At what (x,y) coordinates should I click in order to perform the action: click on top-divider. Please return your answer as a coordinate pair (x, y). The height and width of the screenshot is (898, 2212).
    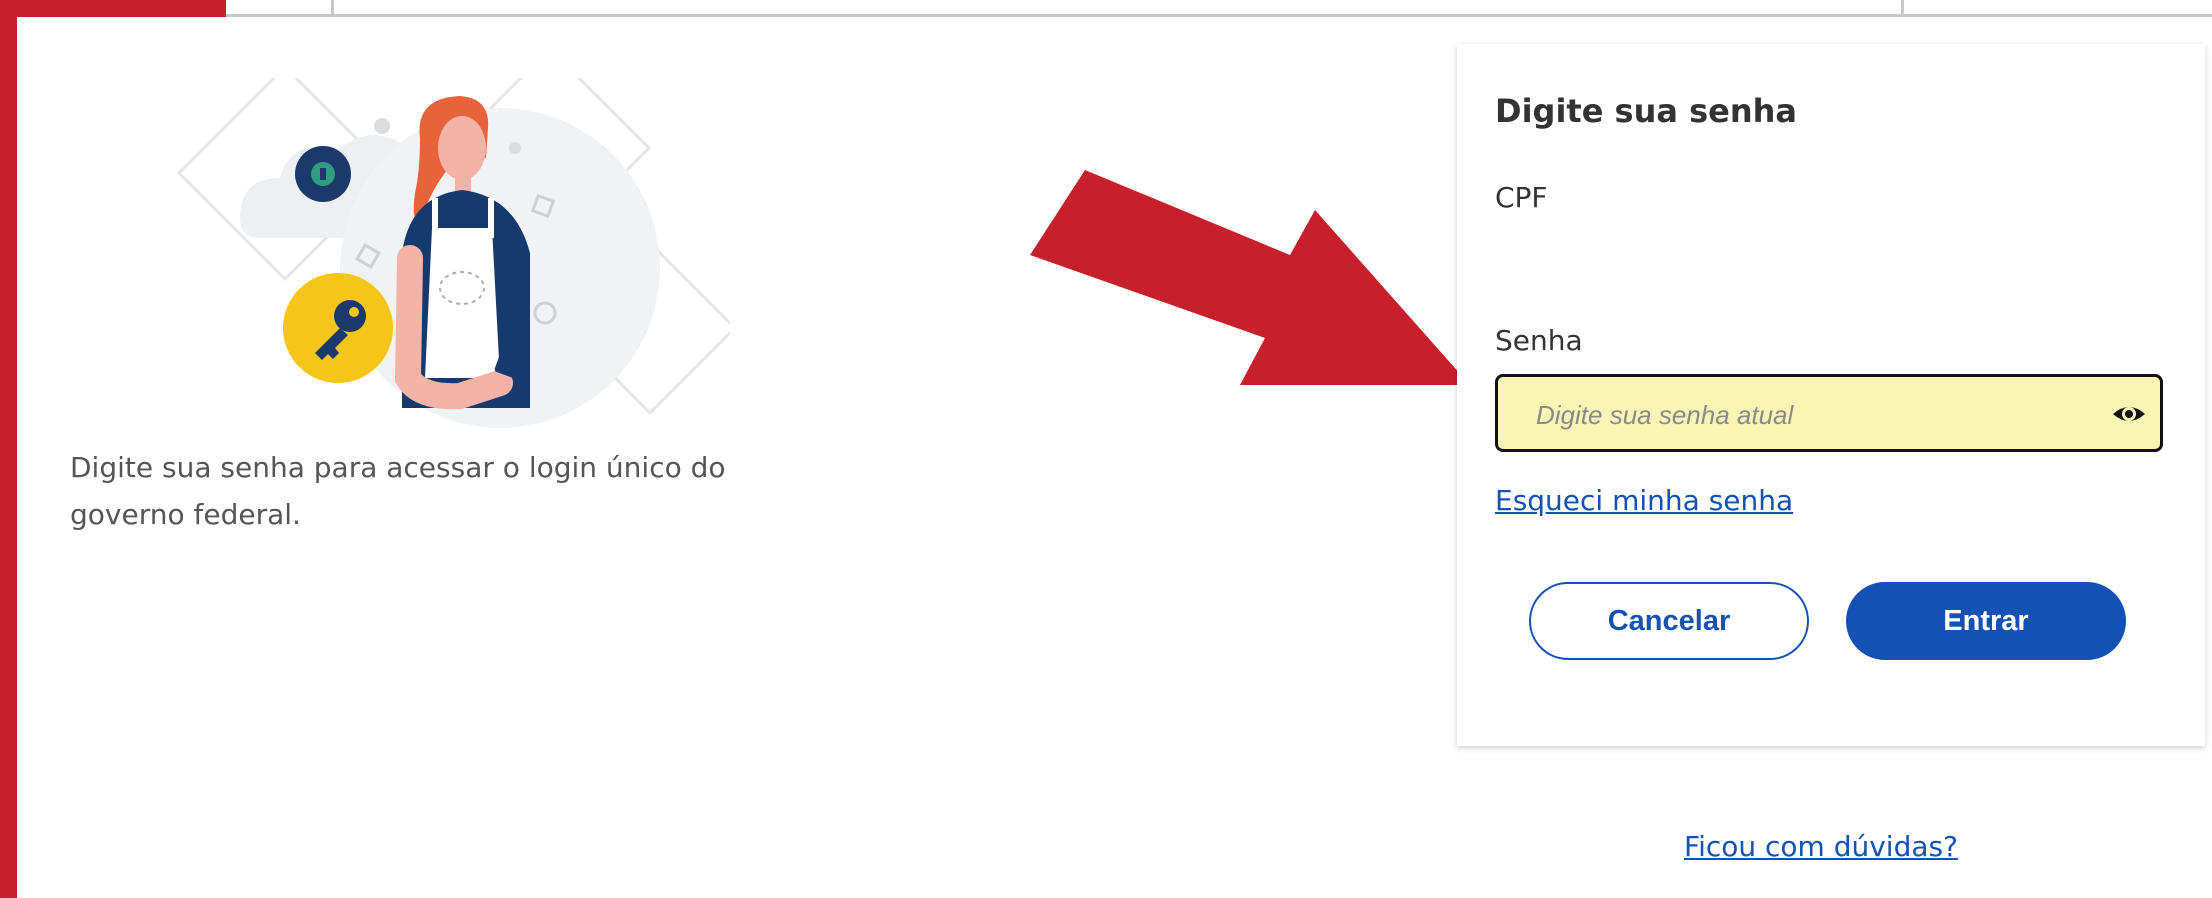
    Looking at the image, I should click on (1219, 15).